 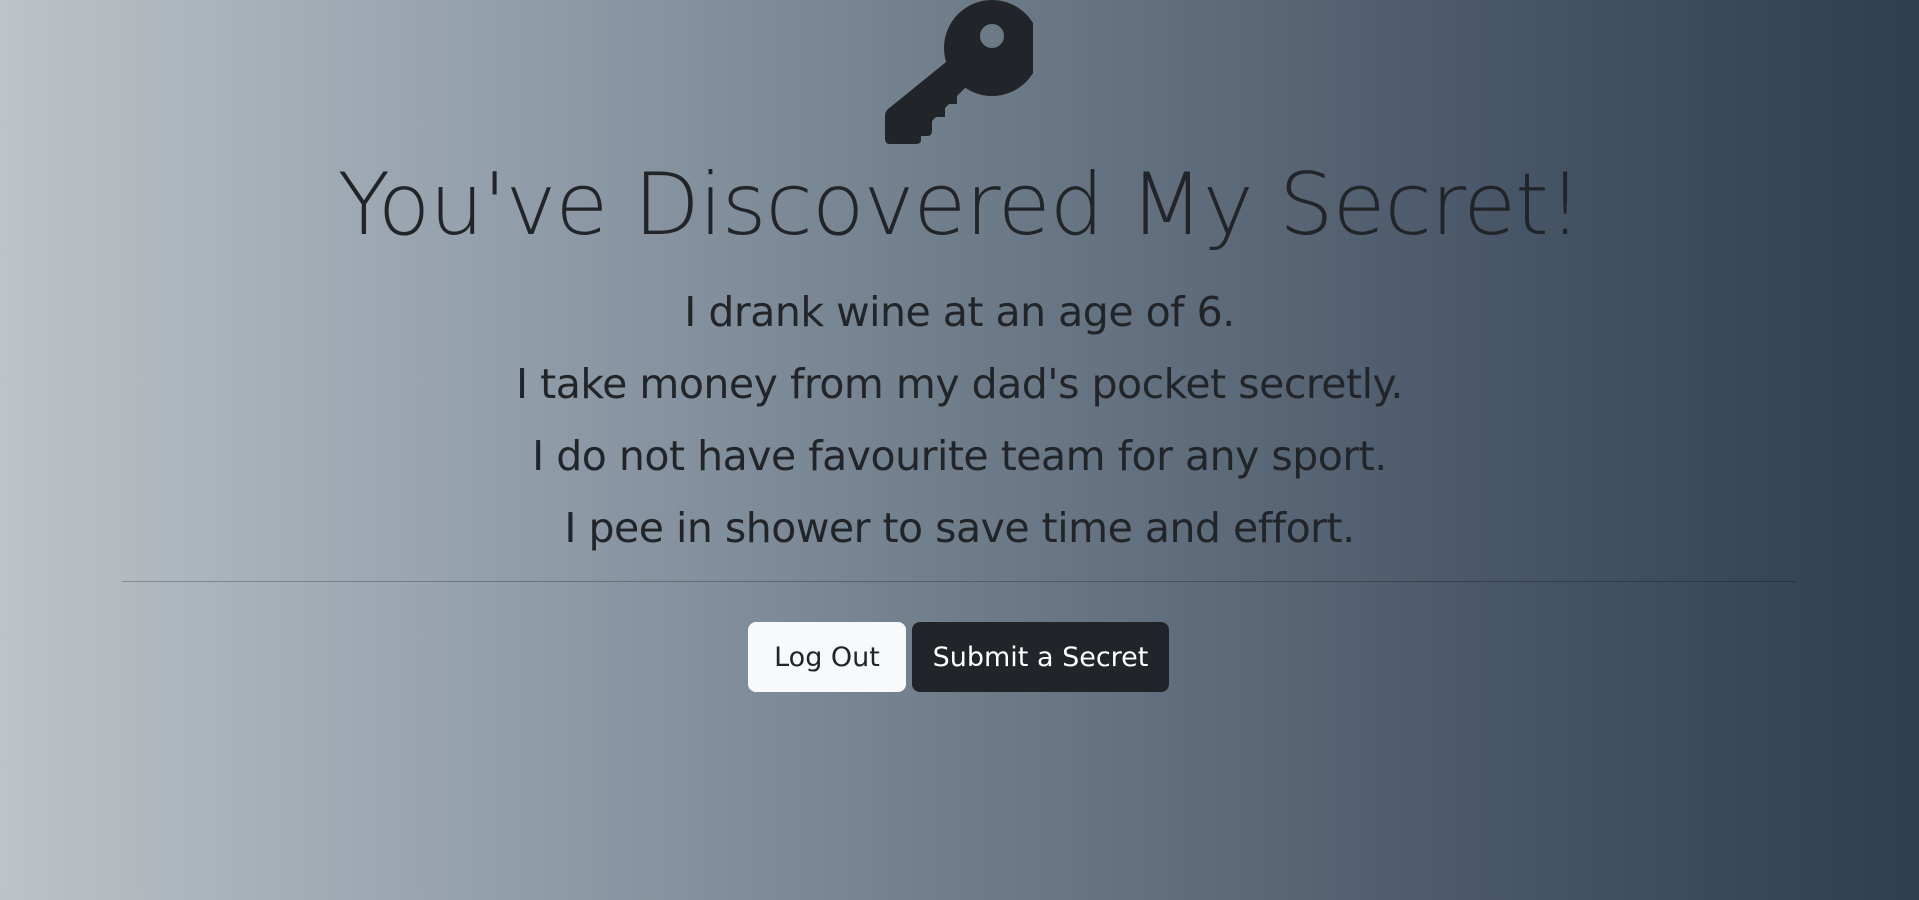 I want to click on page-title: You've Discovered My Secret!, so click(x=960, y=205).